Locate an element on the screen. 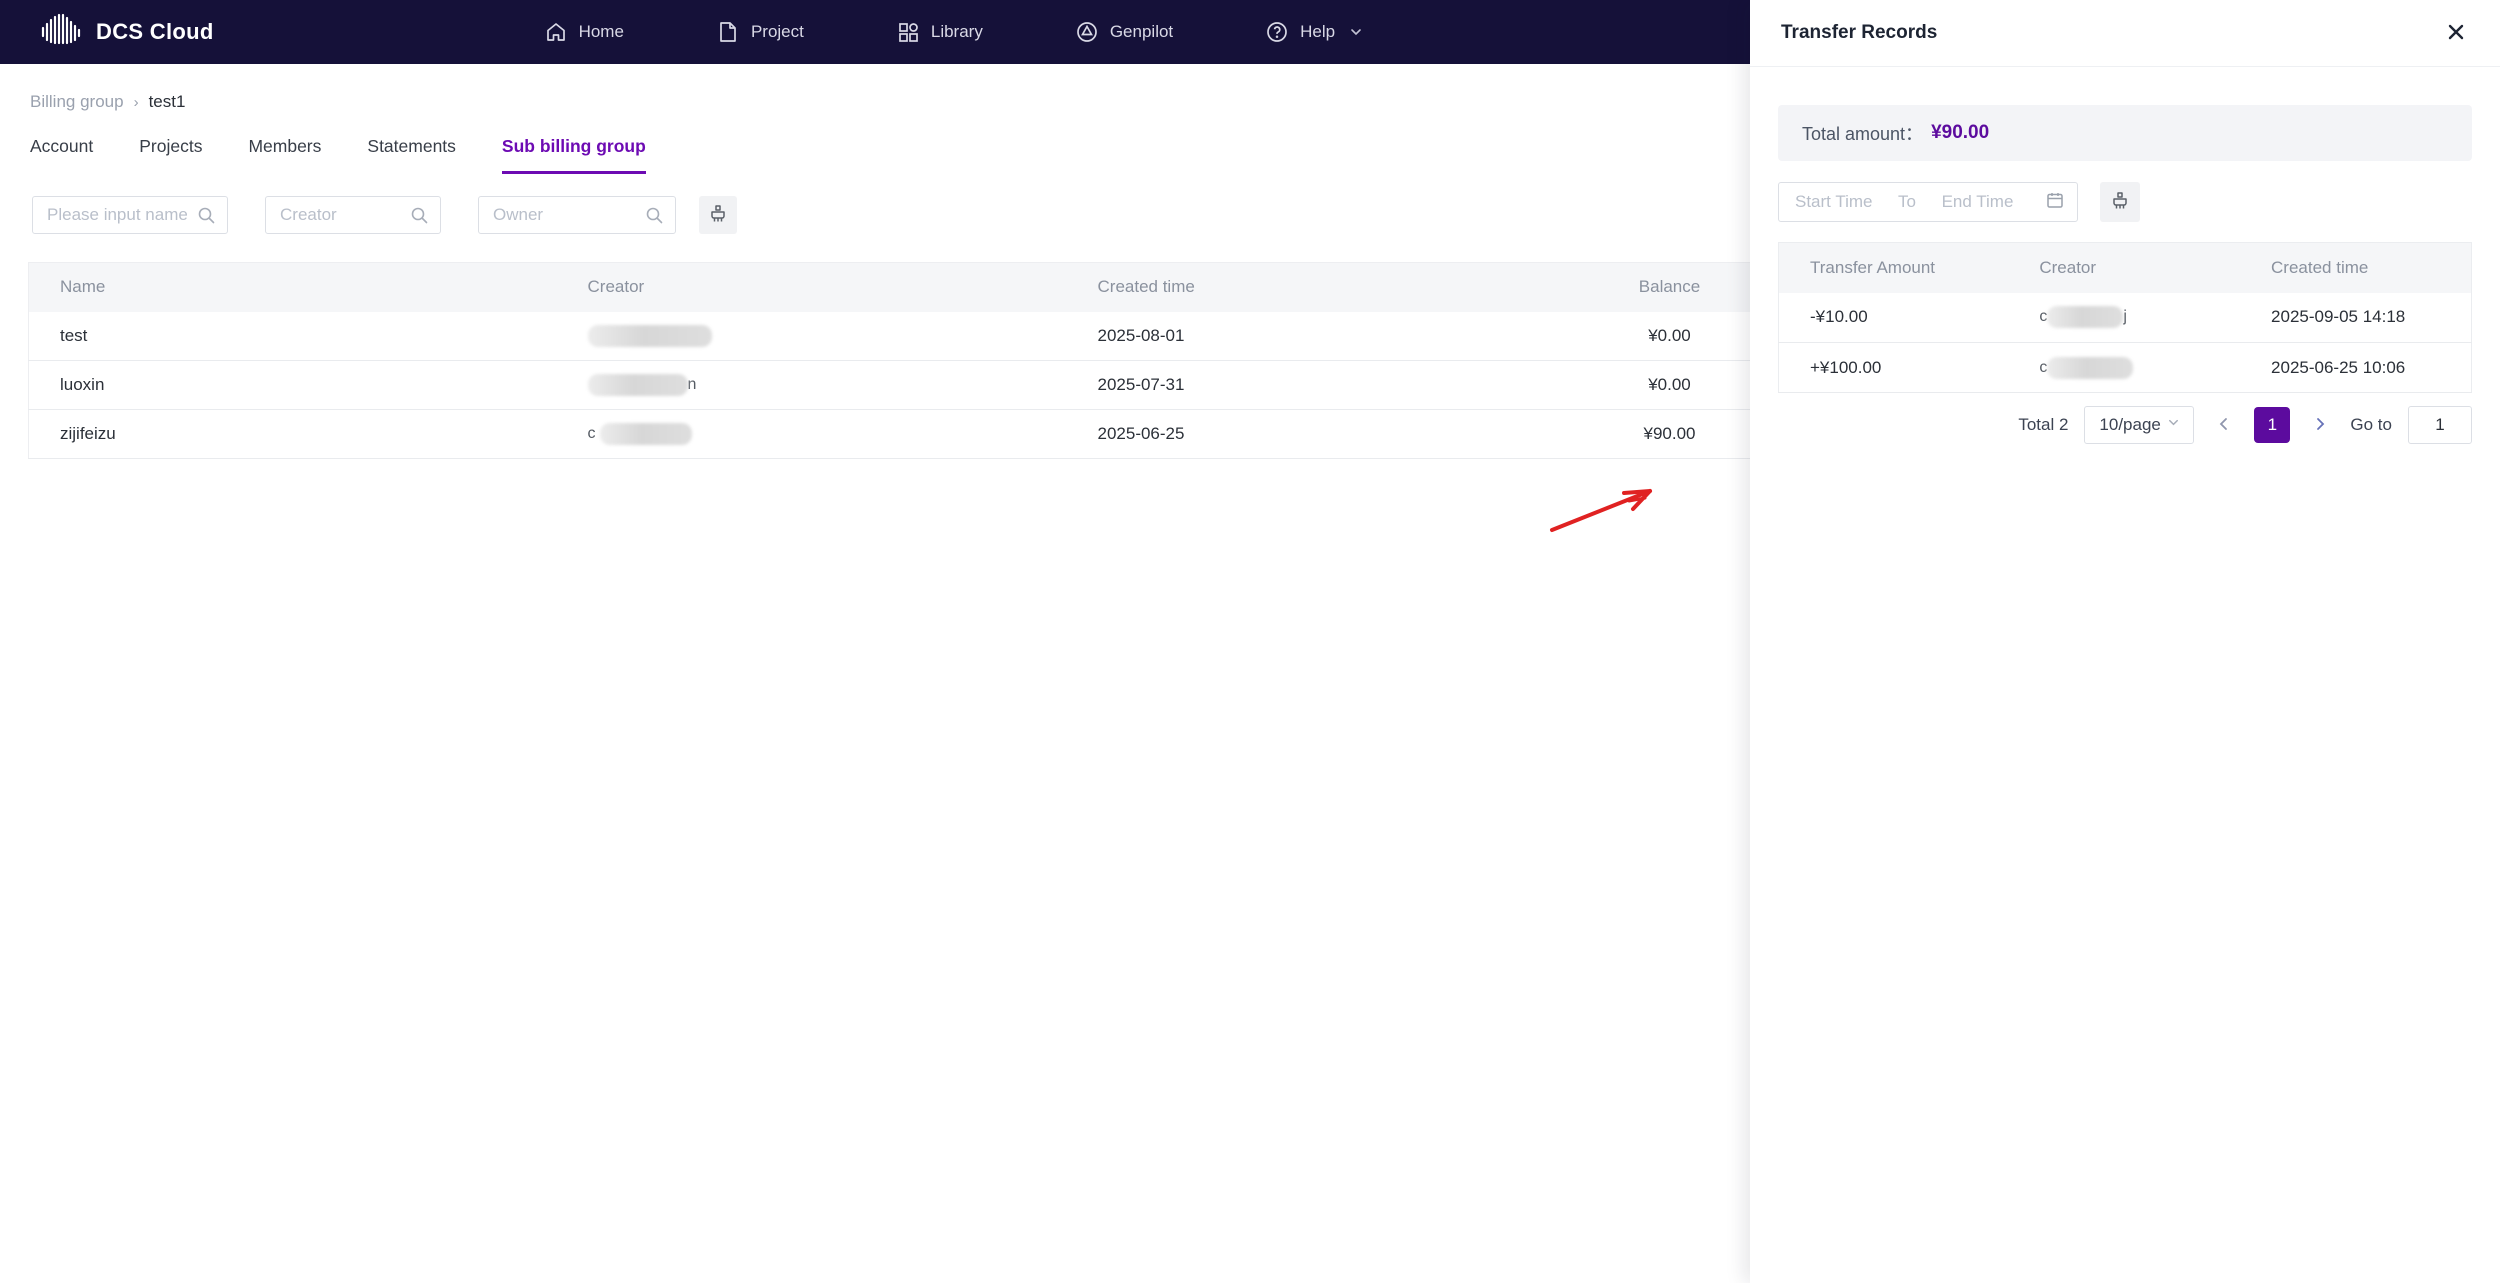  table-row: -¥10.00 c j 2025-09-05 14:18 is located at coordinates (2125, 317).